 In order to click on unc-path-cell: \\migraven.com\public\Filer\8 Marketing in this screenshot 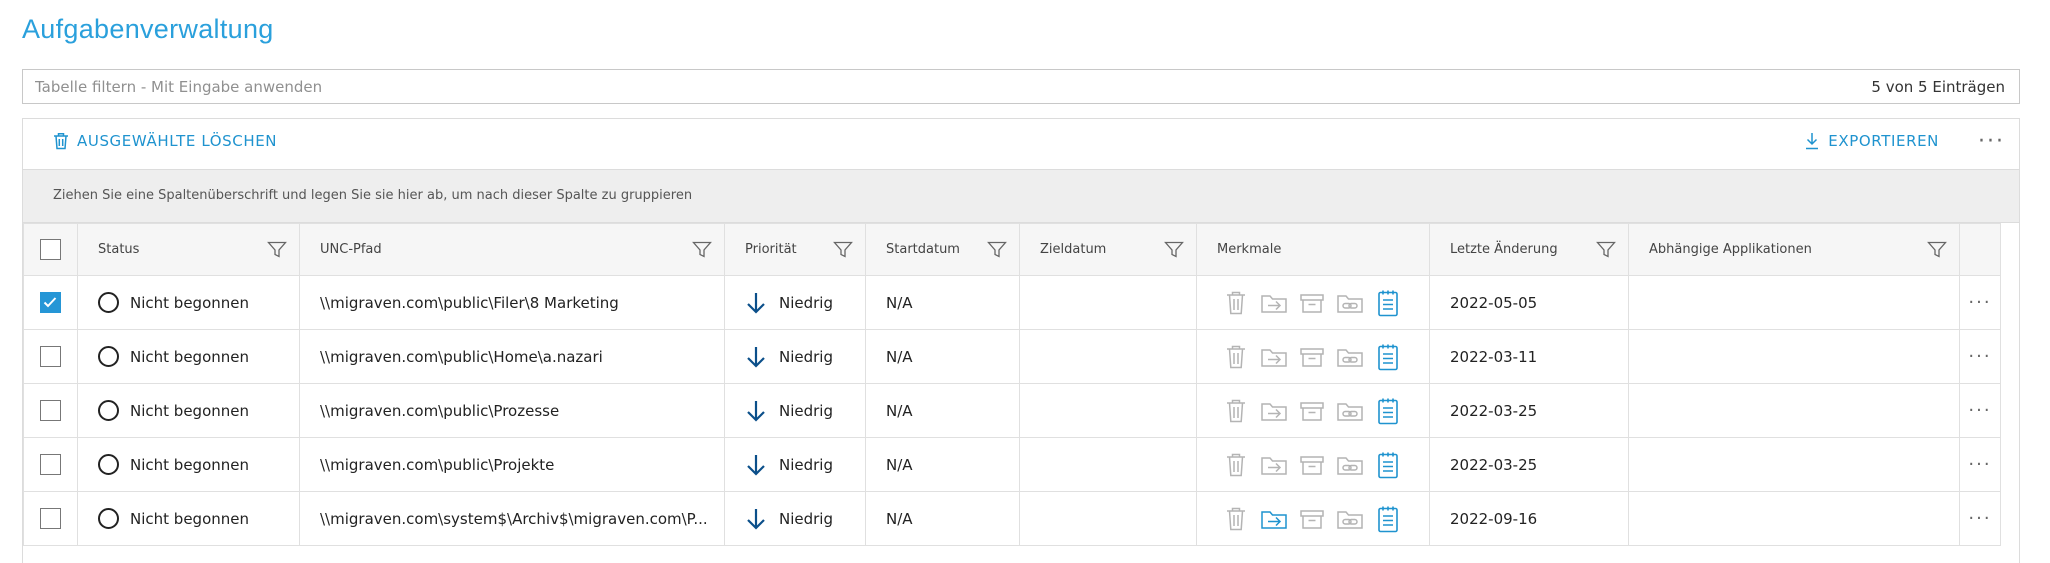, I will do `click(512, 302)`.